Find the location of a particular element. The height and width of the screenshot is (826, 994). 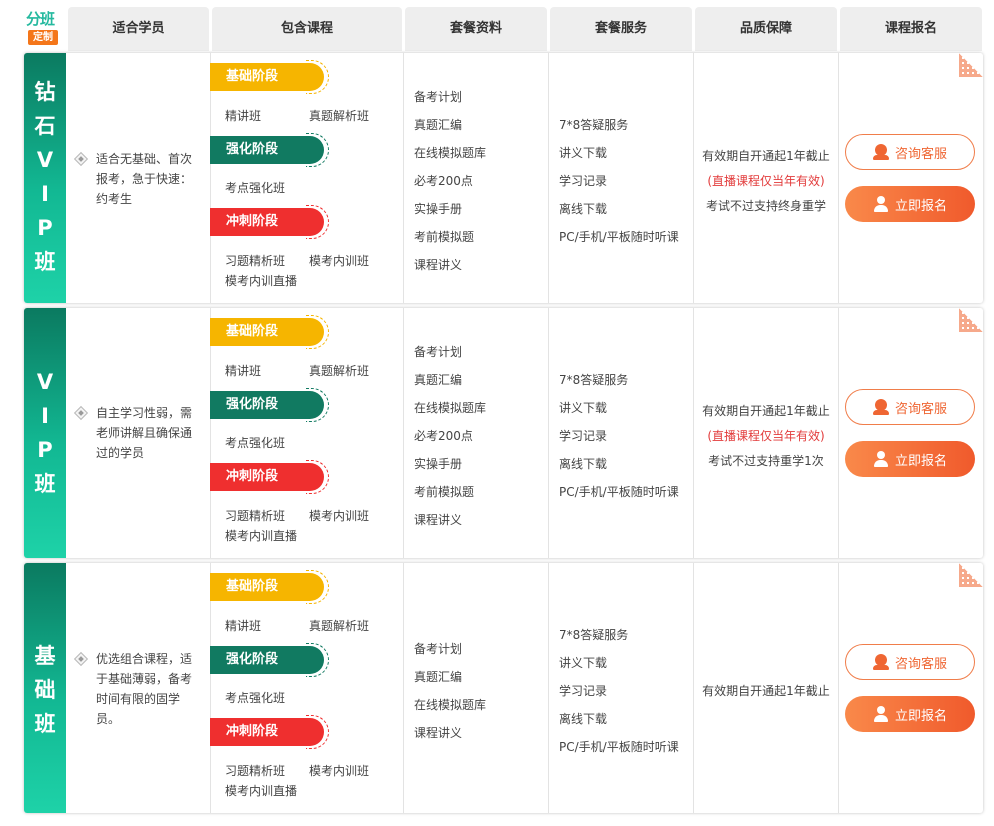

material-item: 必考200点 is located at coordinates (443, 181).